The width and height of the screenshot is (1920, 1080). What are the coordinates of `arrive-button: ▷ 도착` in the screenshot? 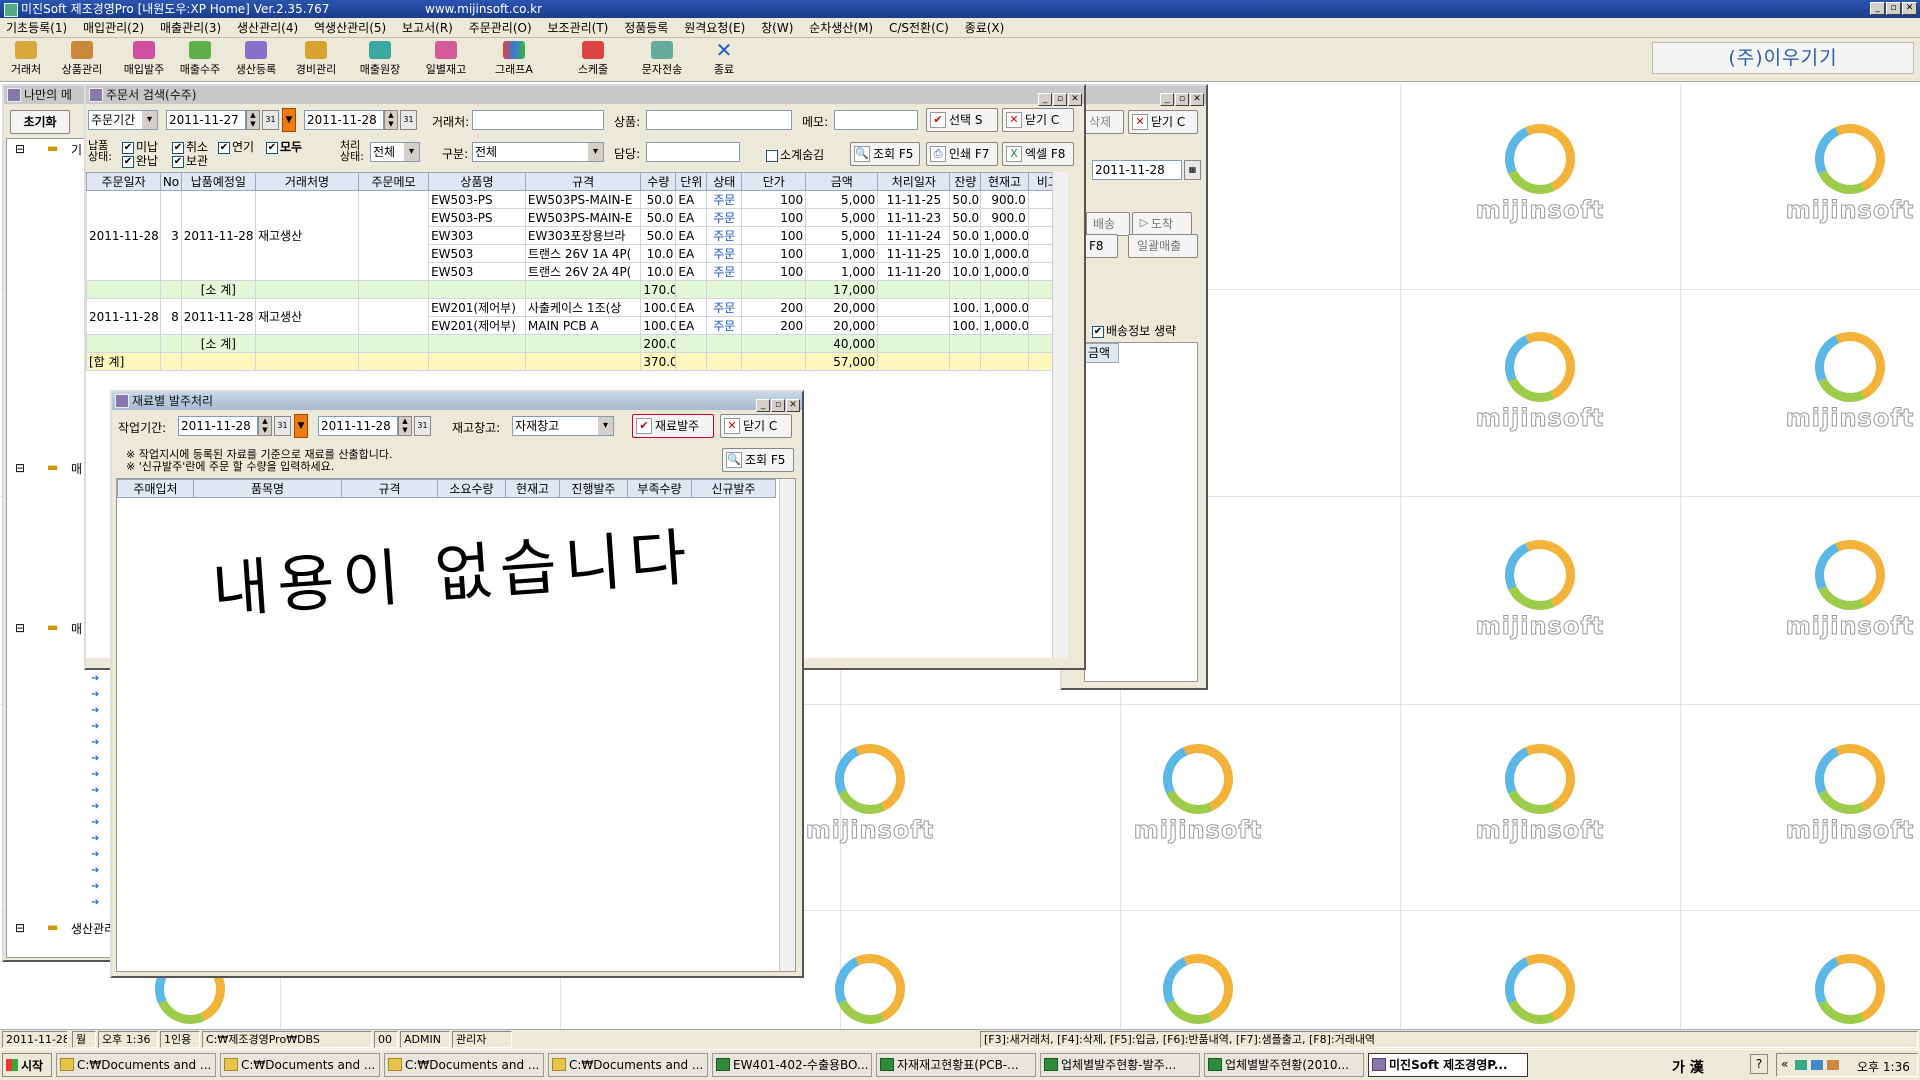 It's located at (1162, 224).